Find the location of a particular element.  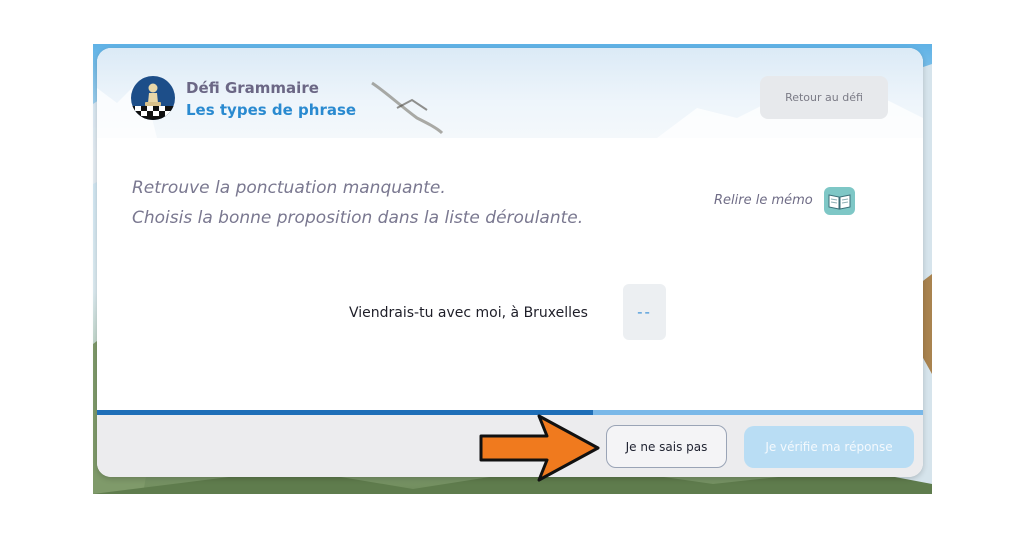

chess-pawn-icon is located at coordinates (153, 98).